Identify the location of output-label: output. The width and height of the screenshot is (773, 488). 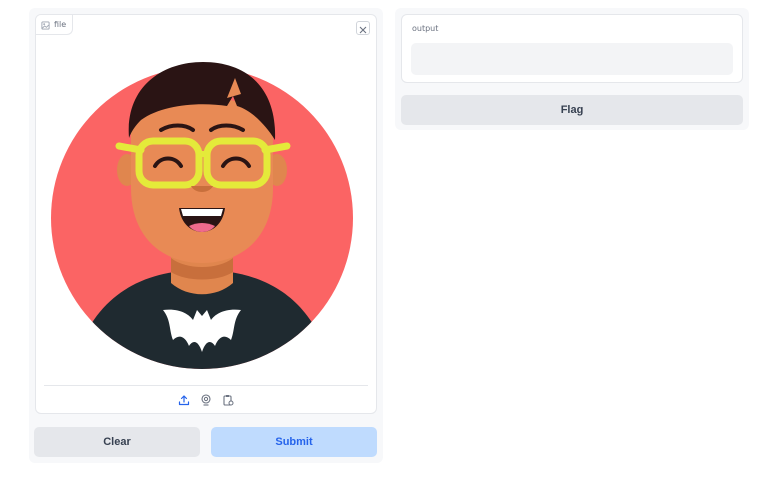
(425, 28).